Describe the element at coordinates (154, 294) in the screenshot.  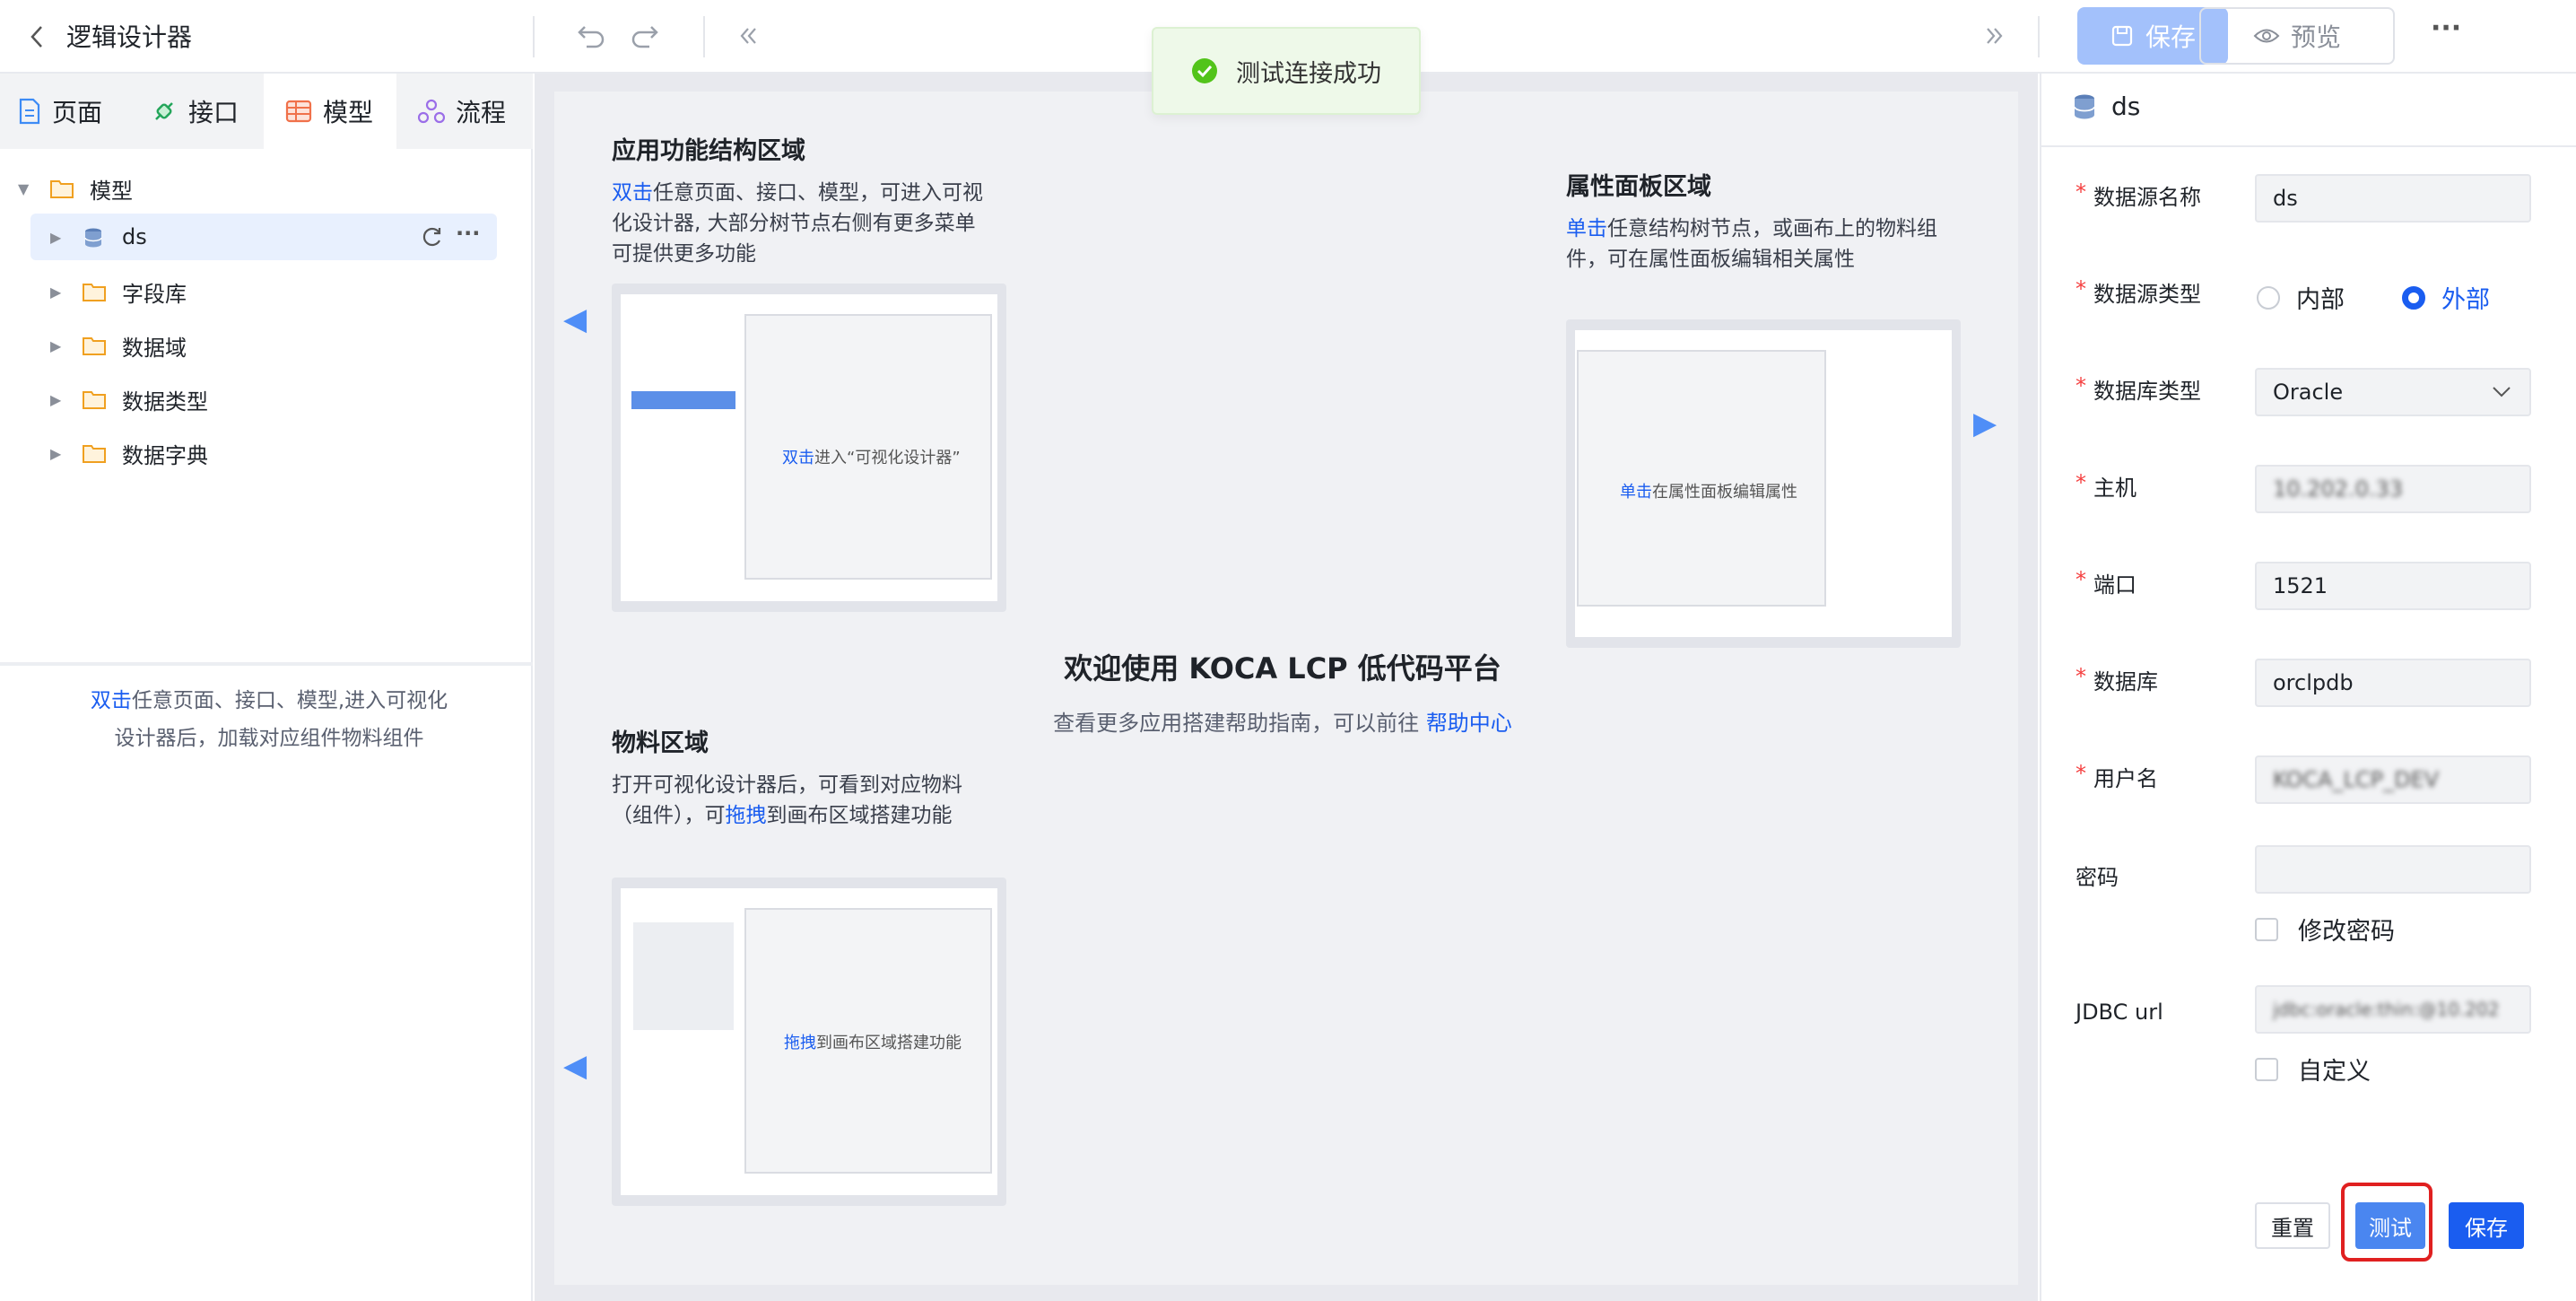
I see `tree-item-label: 字段库` at that location.